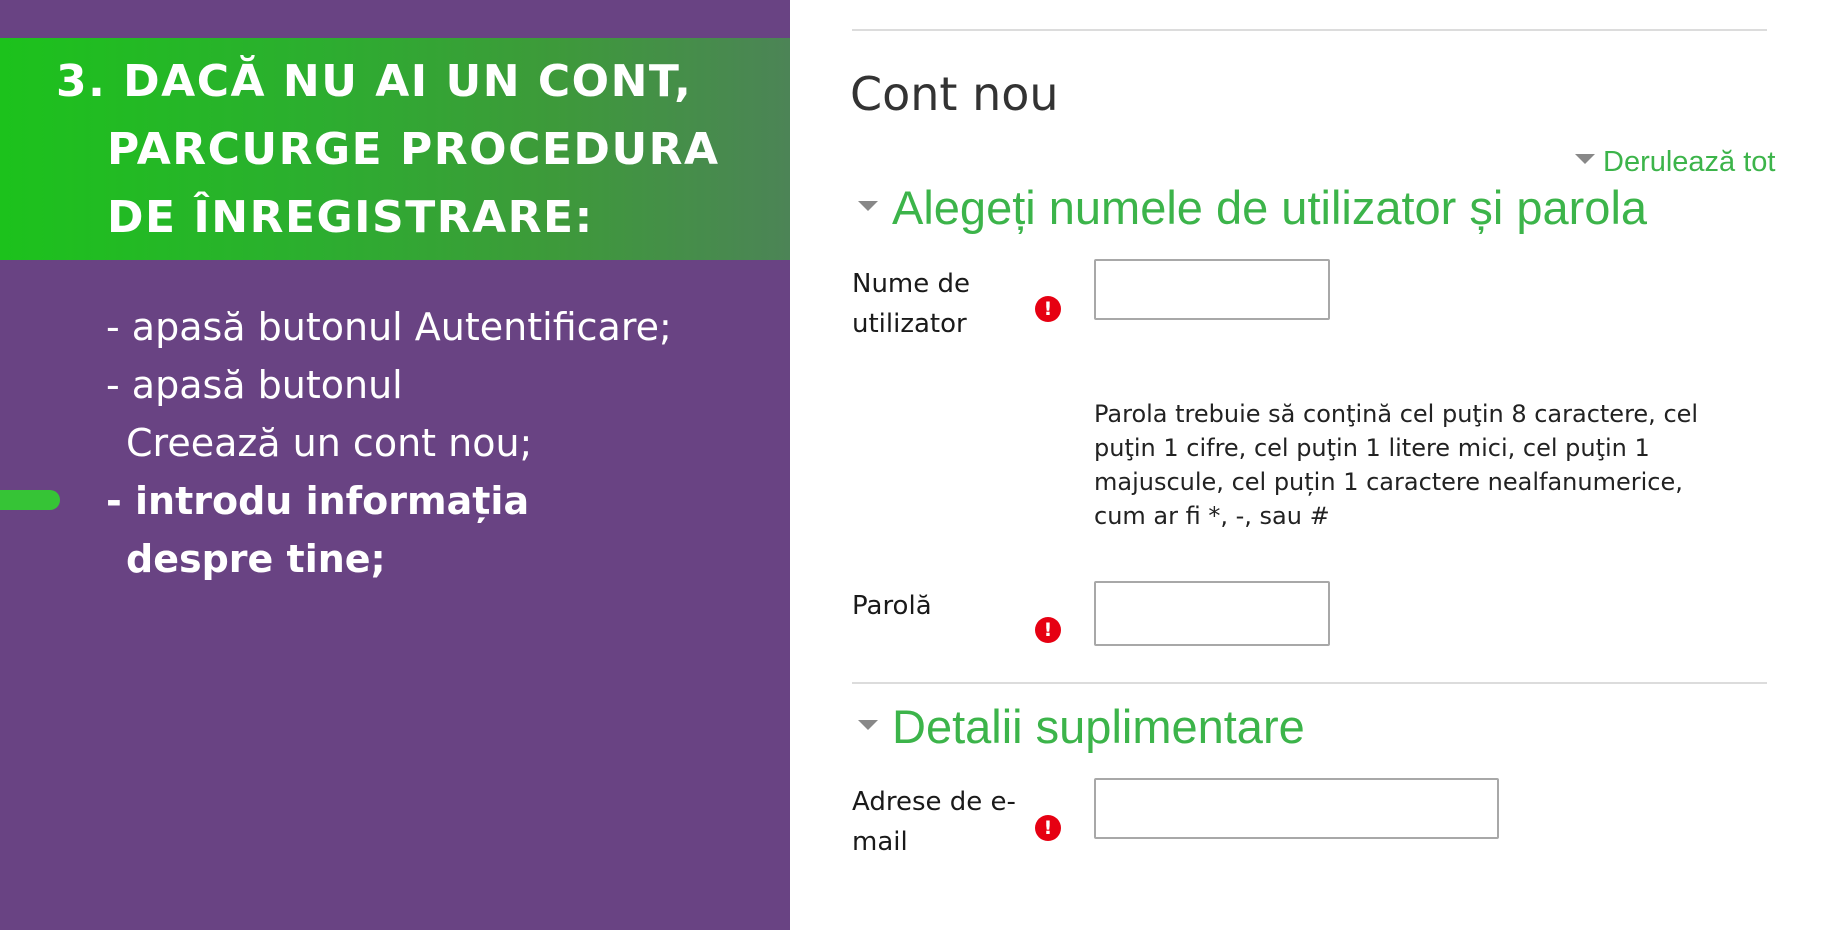  What do you see at coordinates (1212, 289) in the screenshot?
I see `username-input` at bounding box center [1212, 289].